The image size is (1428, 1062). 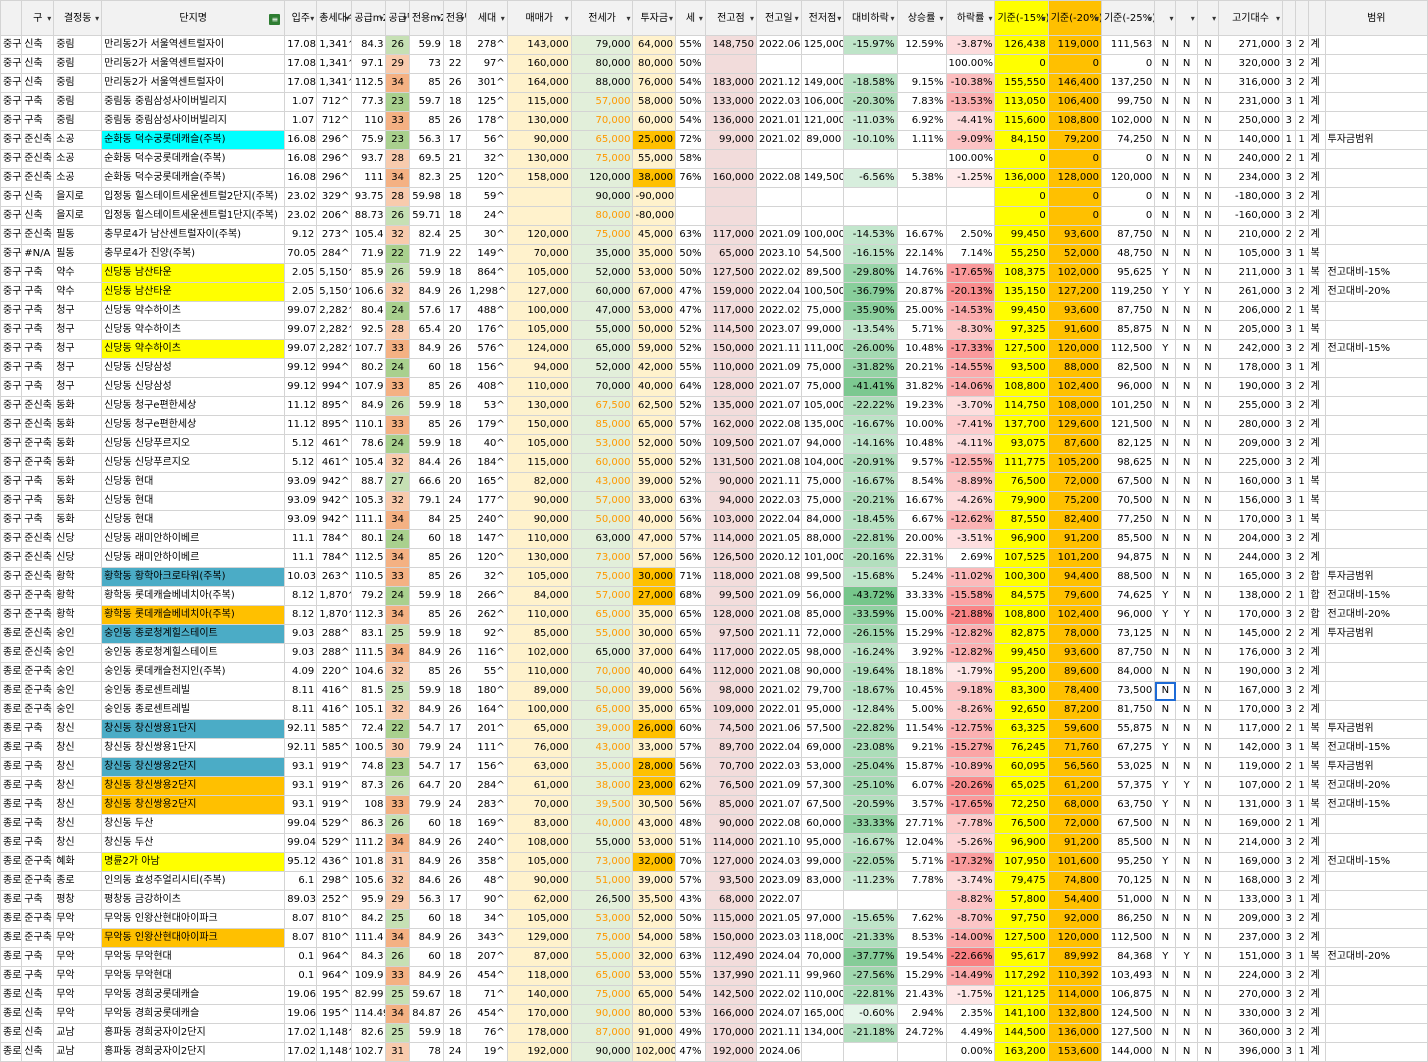 I want to click on table-cell: 30,500, so click(x=654, y=805).